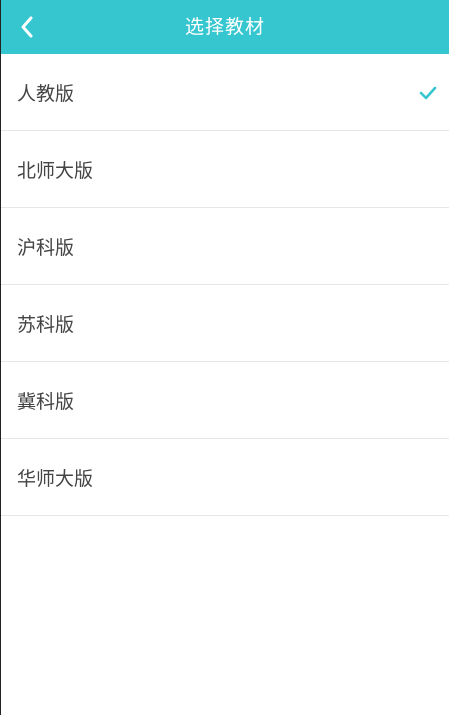 The width and height of the screenshot is (449, 715). What do you see at coordinates (225, 92) in the screenshot?
I see `textbook-item-renjiao: 人教版` at bounding box center [225, 92].